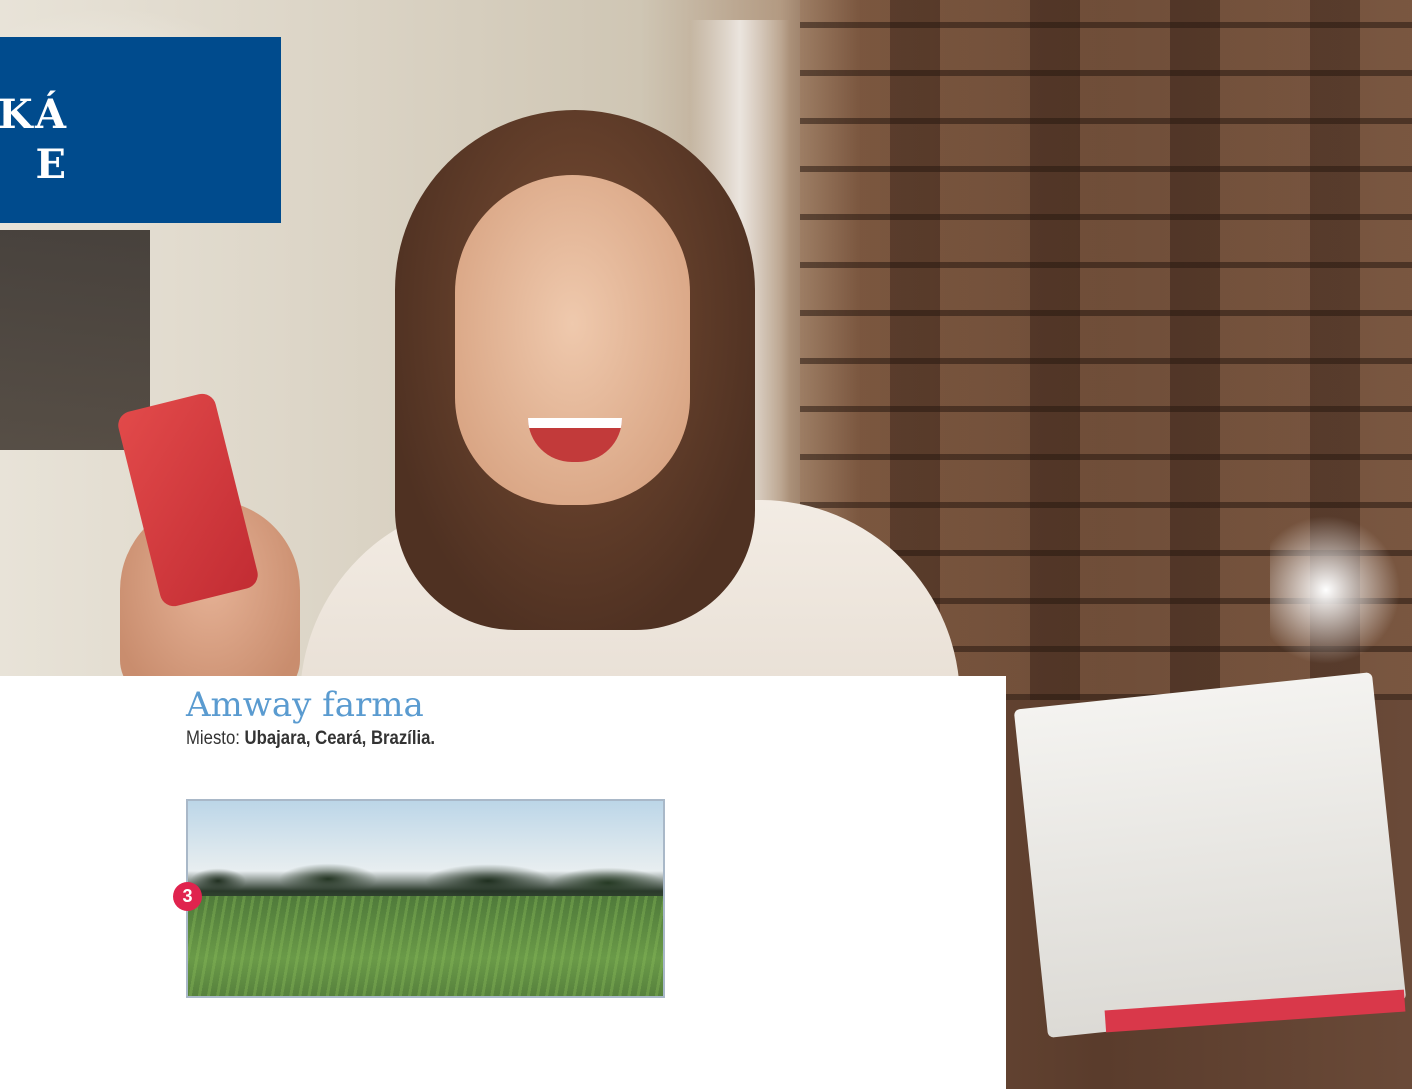 This screenshot has width=1412, height=1089. I want to click on farm-photo, so click(425, 898).